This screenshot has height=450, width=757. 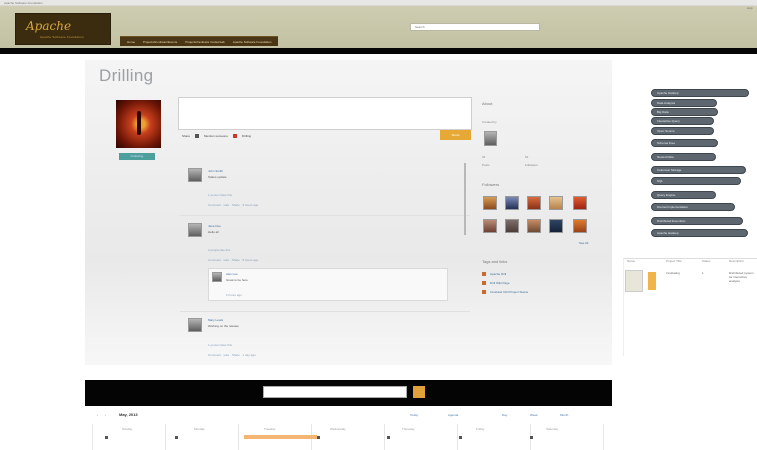 What do you see at coordinates (233, 205) in the screenshot?
I see `post-actions: Comment · Like · Share · 3 hours ago` at bounding box center [233, 205].